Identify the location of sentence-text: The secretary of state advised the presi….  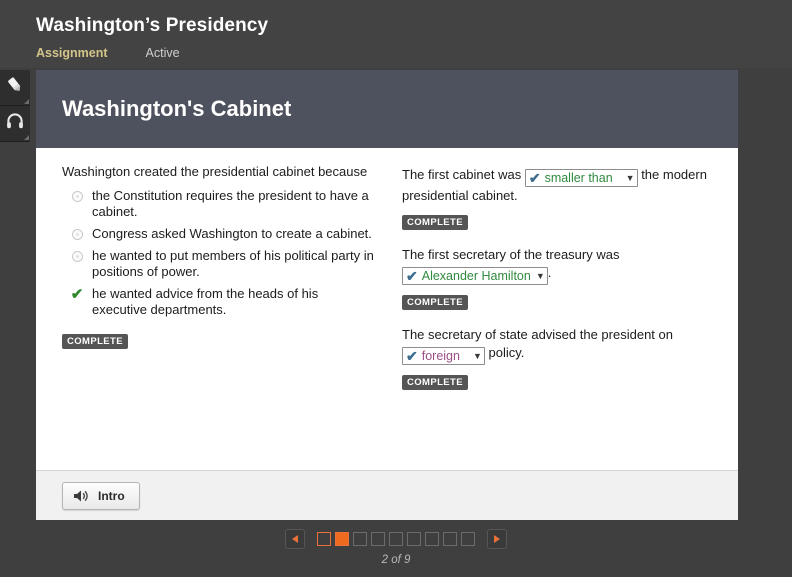
(559, 345).